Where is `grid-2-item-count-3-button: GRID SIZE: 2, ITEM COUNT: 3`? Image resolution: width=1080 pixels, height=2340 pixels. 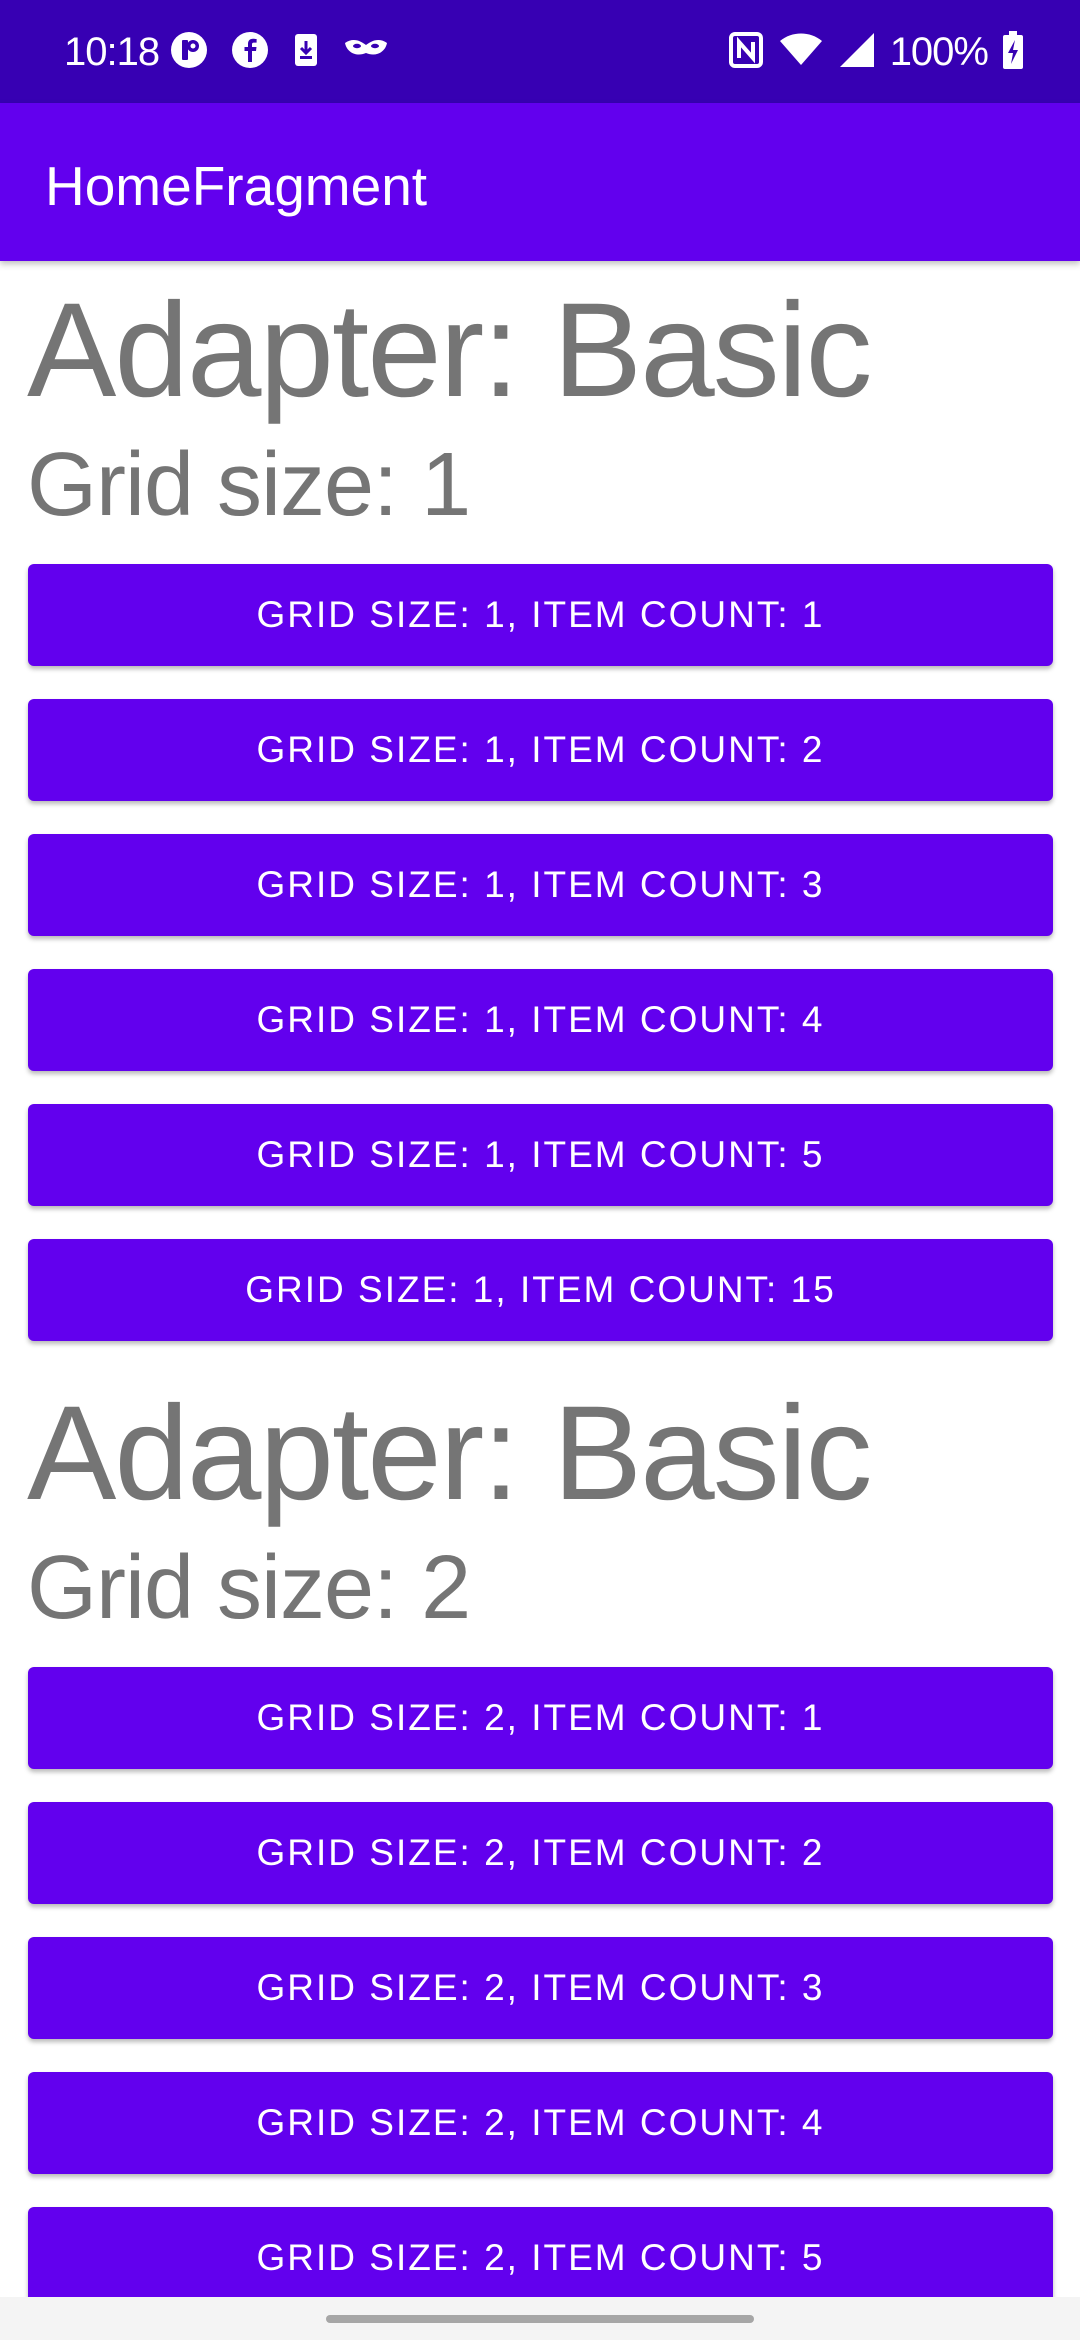
grid-2-item-count-3-button: GRID SIZE: 2, ITEM COUNT: 3 is located at coordinates (540, 1988).